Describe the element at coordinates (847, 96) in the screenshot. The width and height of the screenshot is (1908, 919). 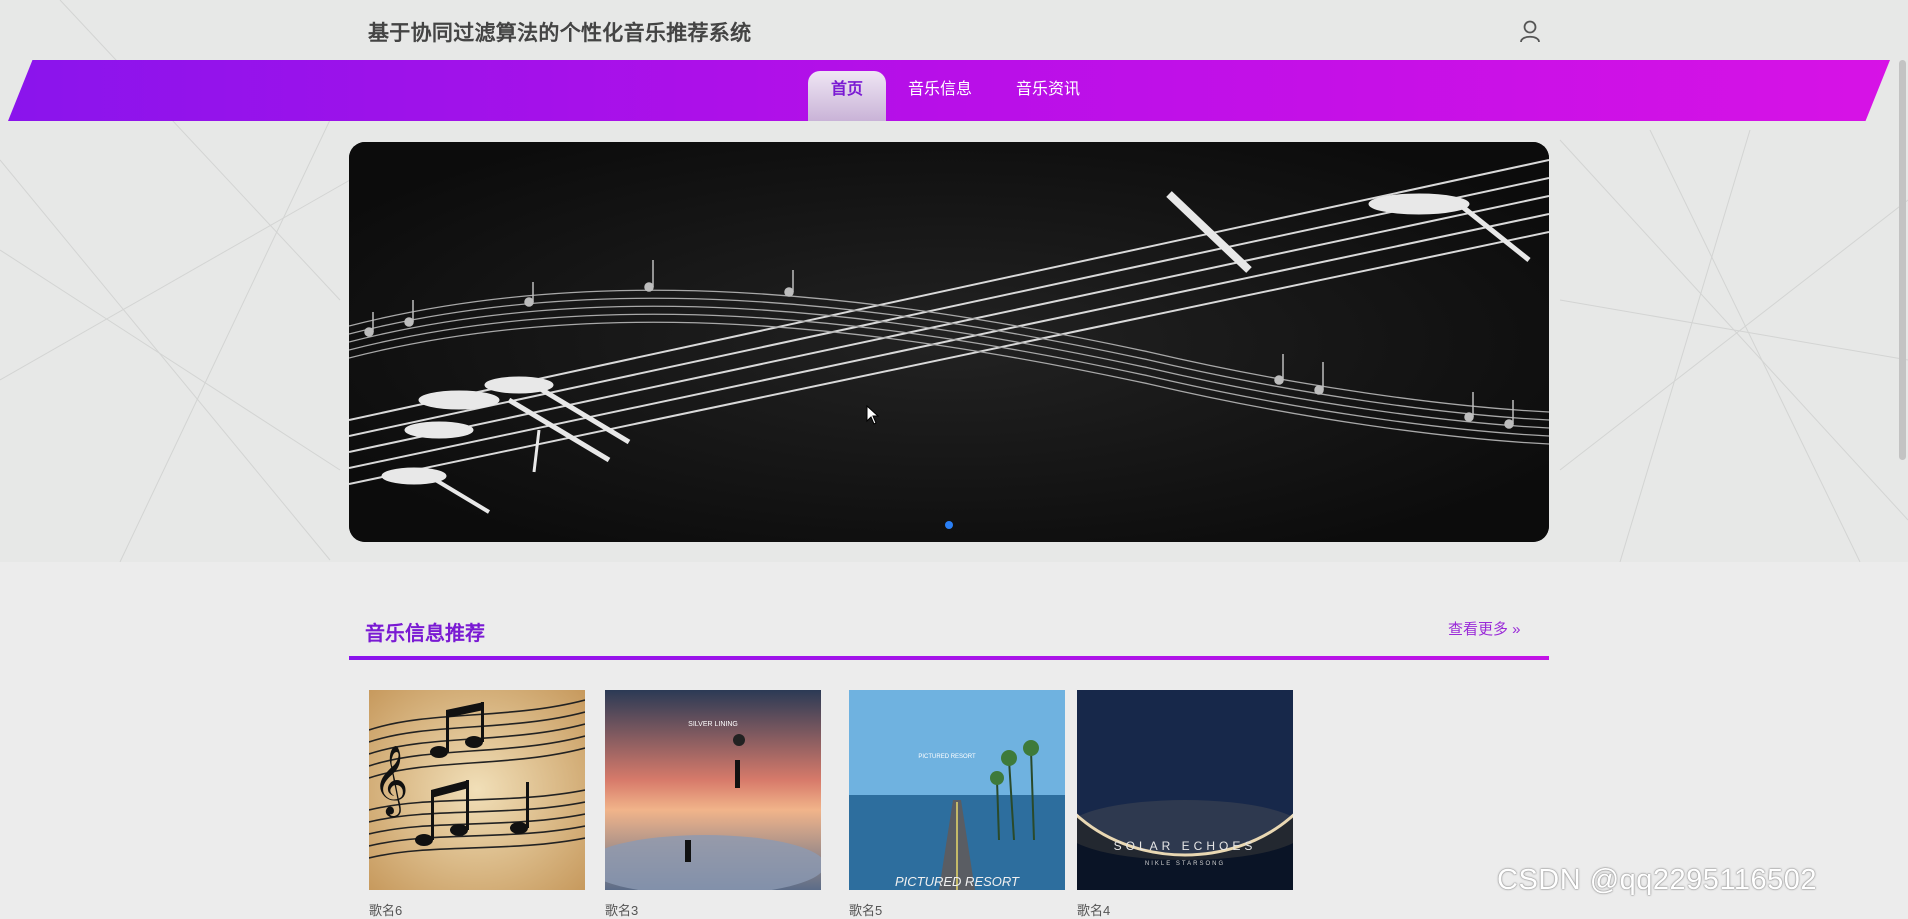
I see `nav-item-home: 首页` at that location.